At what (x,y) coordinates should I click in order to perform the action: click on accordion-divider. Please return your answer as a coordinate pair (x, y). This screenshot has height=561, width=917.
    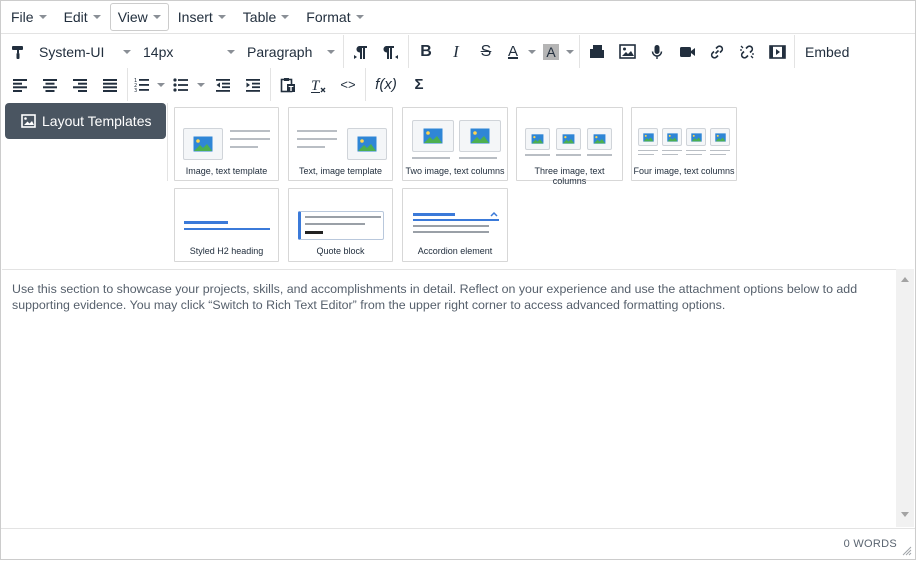
    Looking at the image, I should click on (456, 220).